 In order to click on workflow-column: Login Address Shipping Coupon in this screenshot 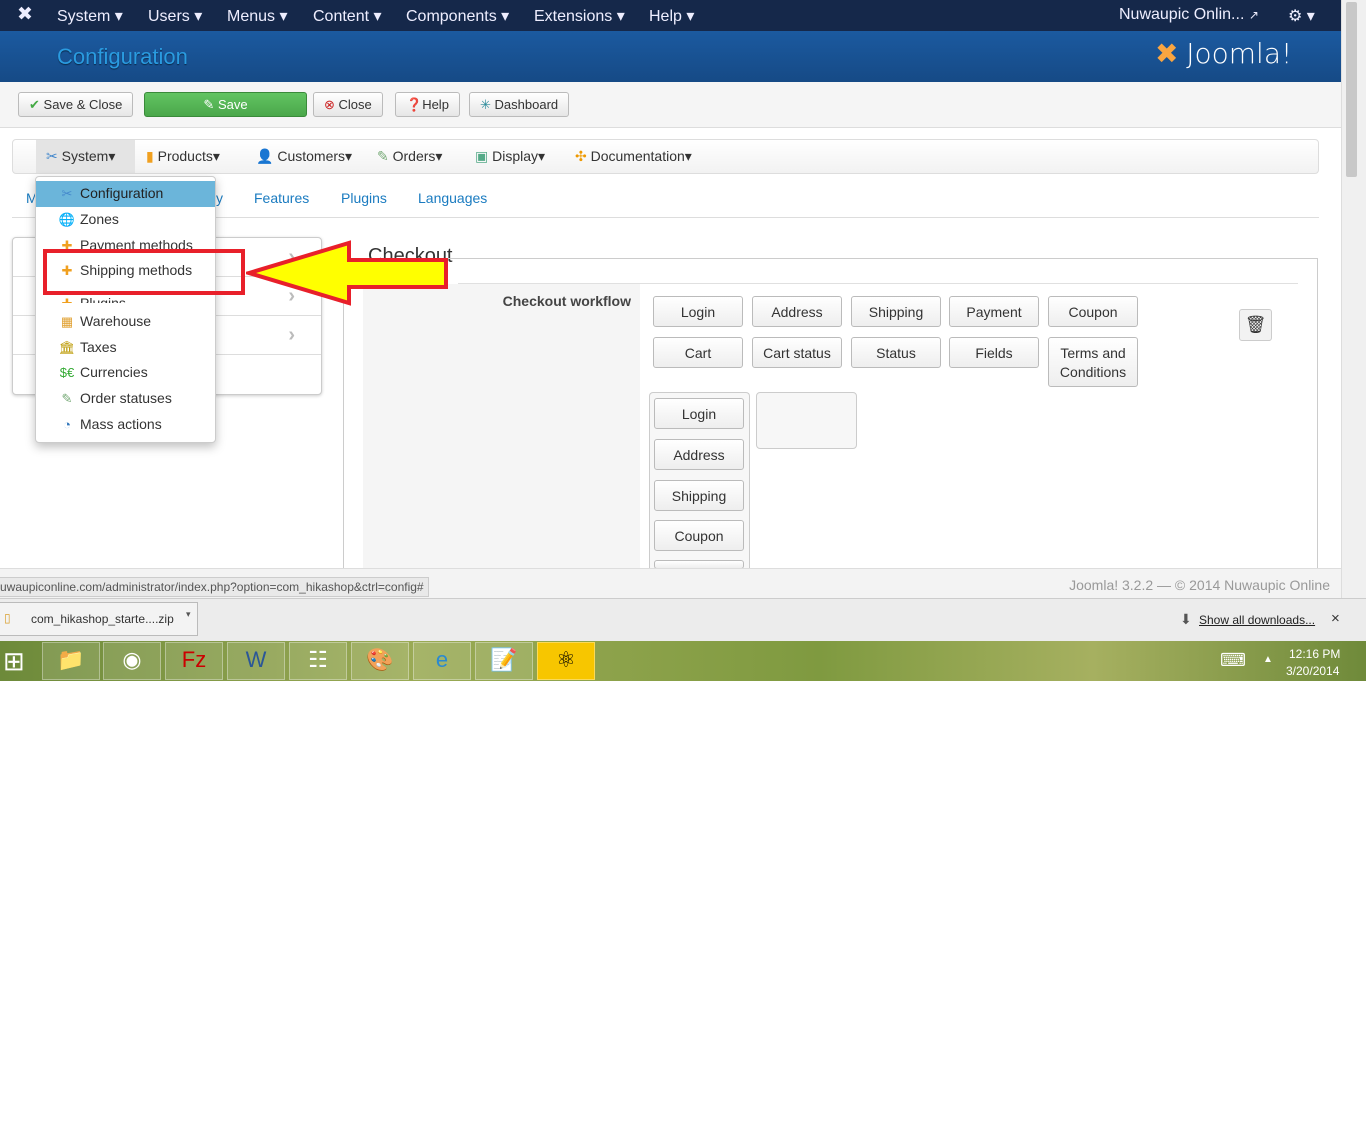, I will do `click(699, 480)`.